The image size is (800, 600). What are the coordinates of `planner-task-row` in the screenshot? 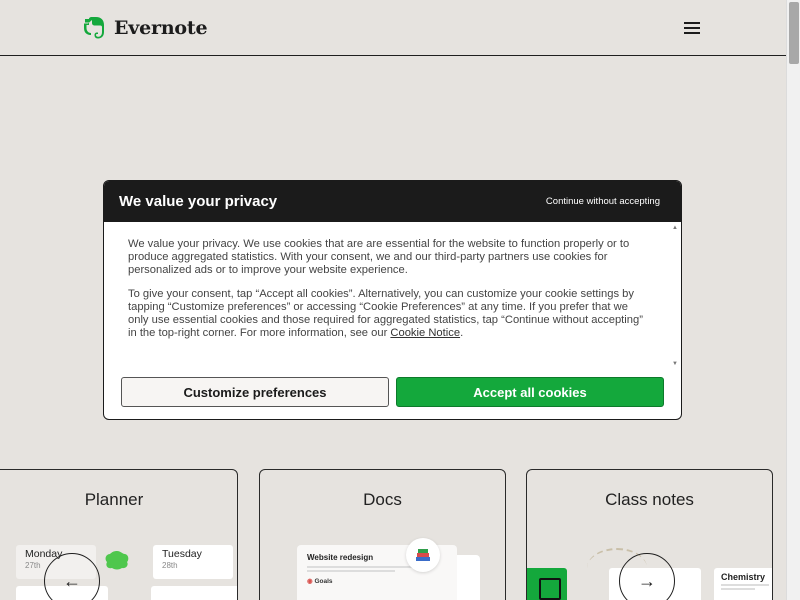 It's located at (194, 593).